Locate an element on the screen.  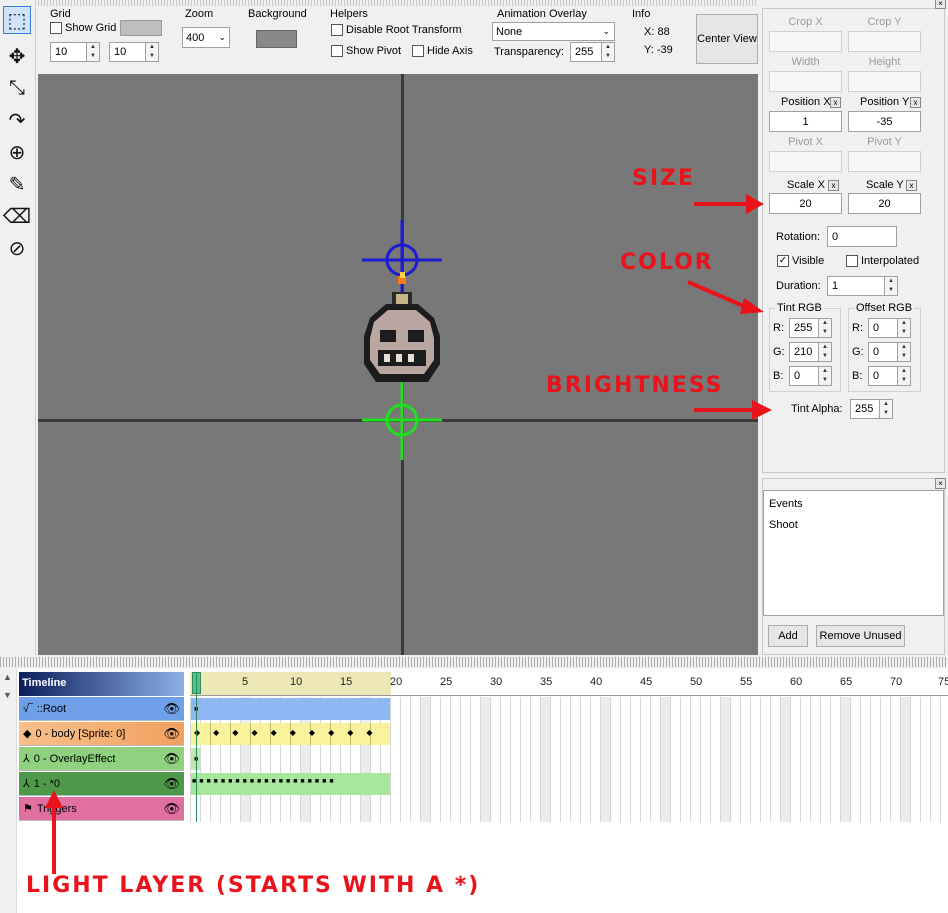
select-tool-icon: ⬚ is located at coordinates (17, 20).